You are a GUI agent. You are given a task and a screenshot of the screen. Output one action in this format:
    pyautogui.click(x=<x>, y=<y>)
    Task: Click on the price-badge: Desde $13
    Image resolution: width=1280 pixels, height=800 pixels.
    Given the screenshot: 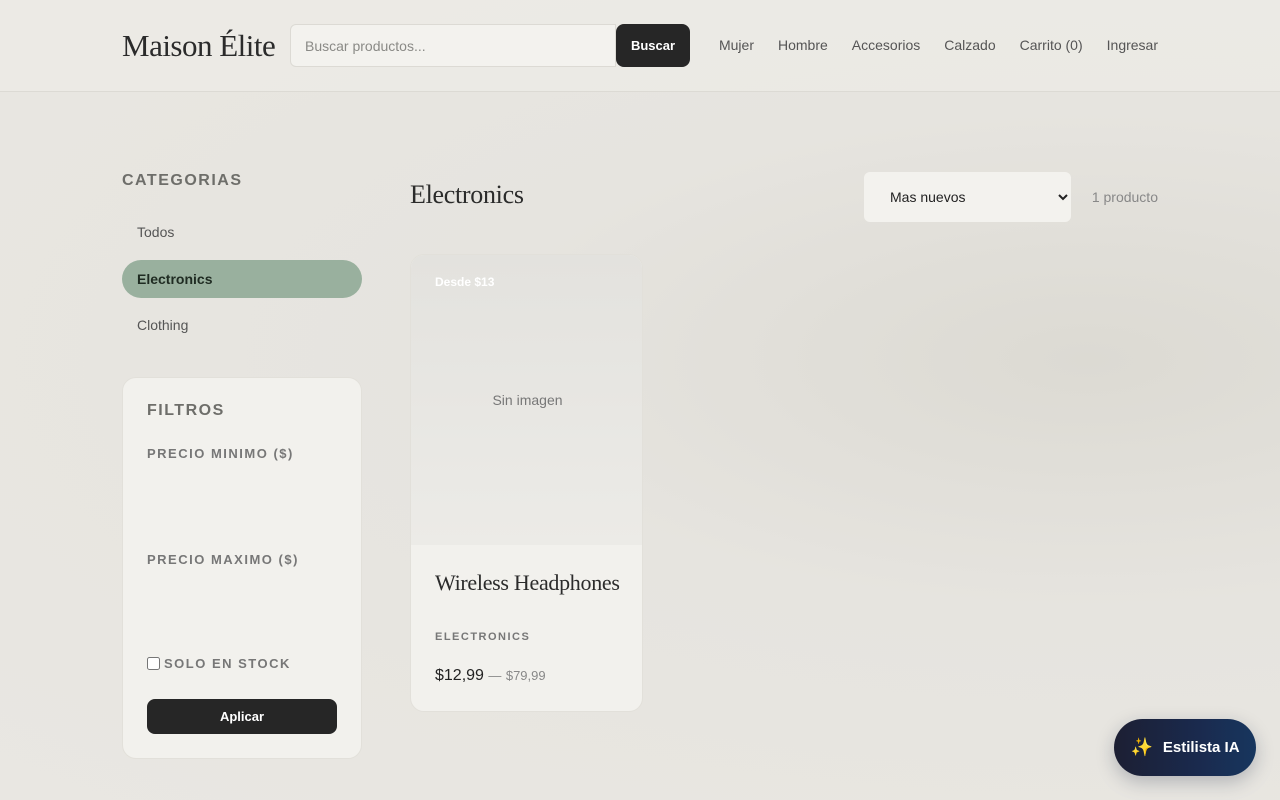 What is the action you would take?
    pyautogui.click(x=465, y=282)
    